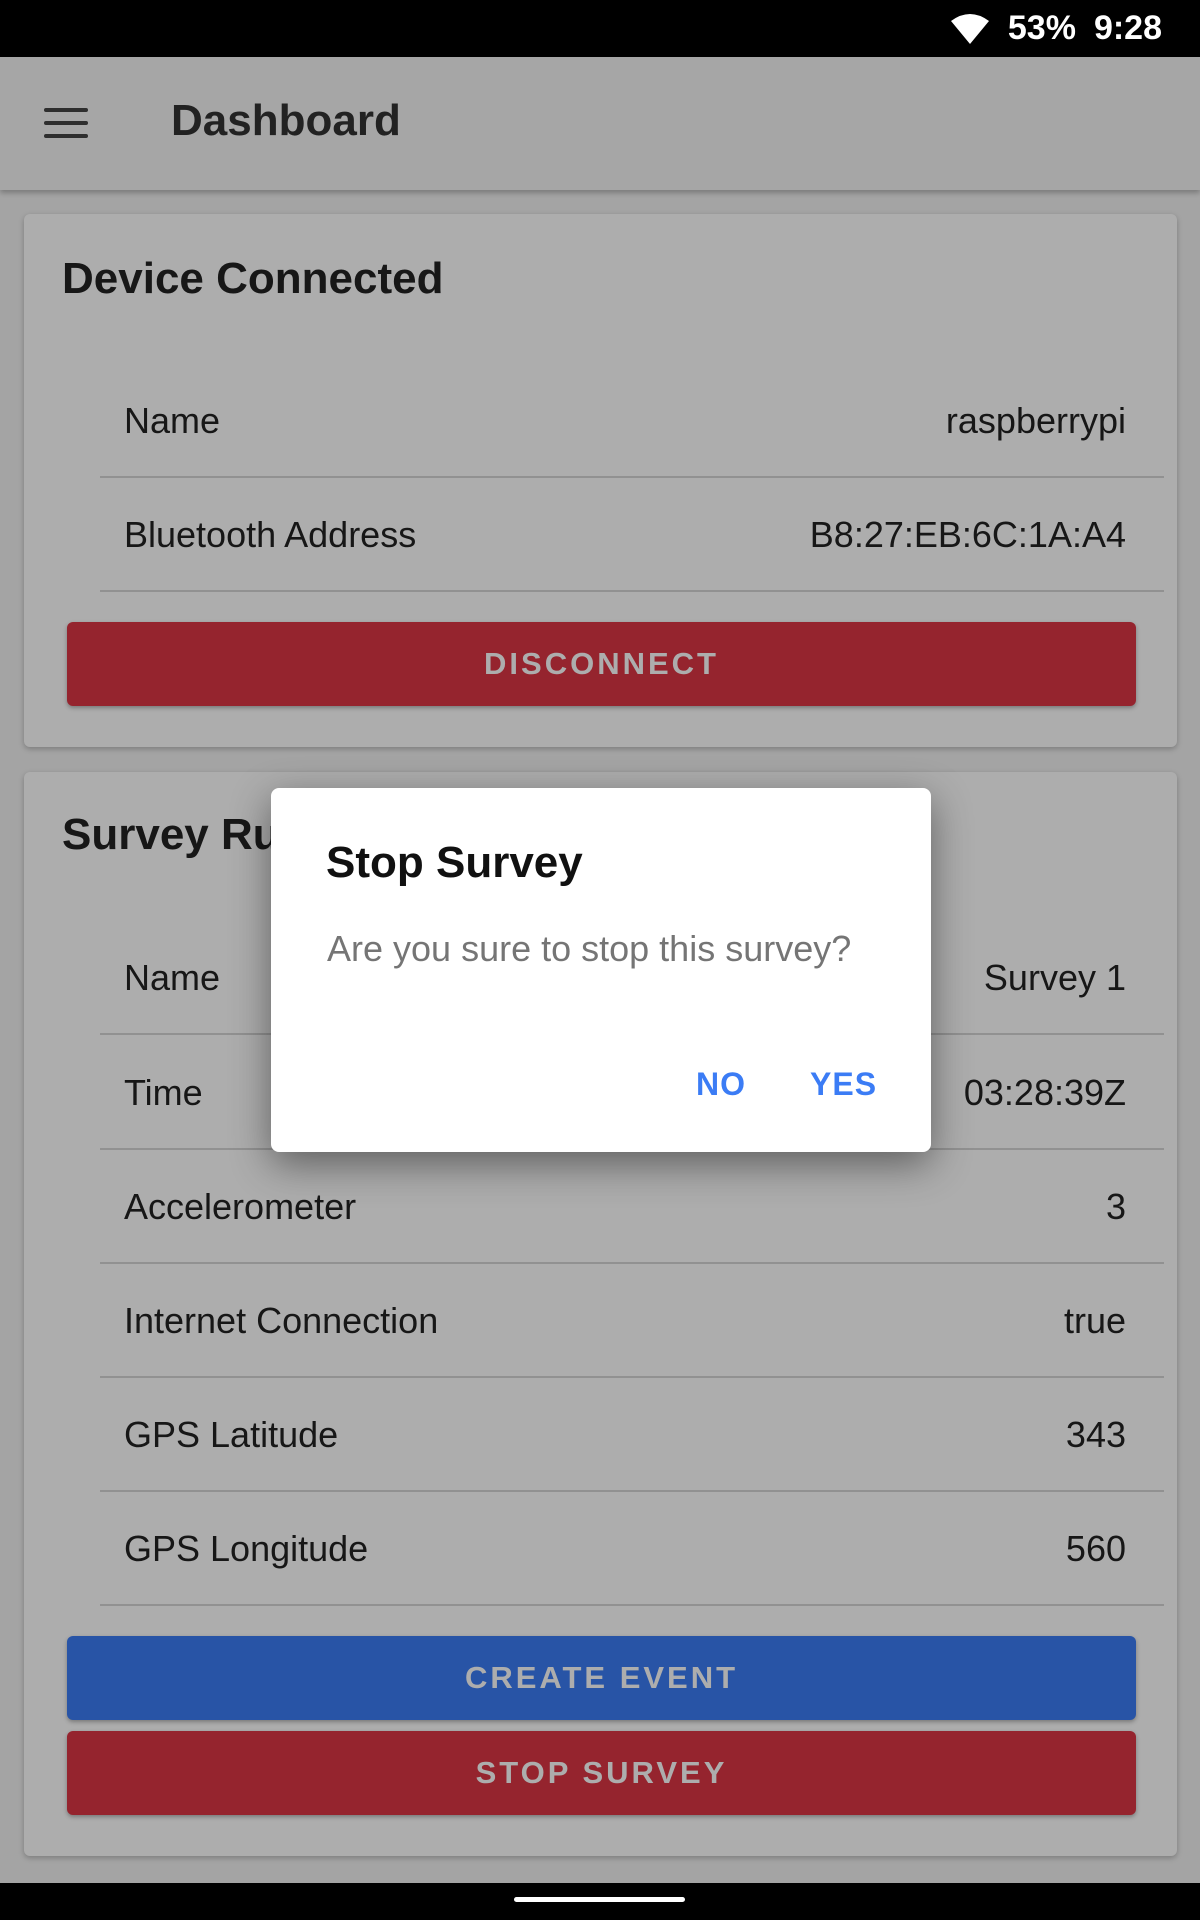 This screenshot has height=1920, width=1200. Describe the element at coordinates (600, 28) in the screenshot. I see `status-bar: 53% 9:28` at that location.